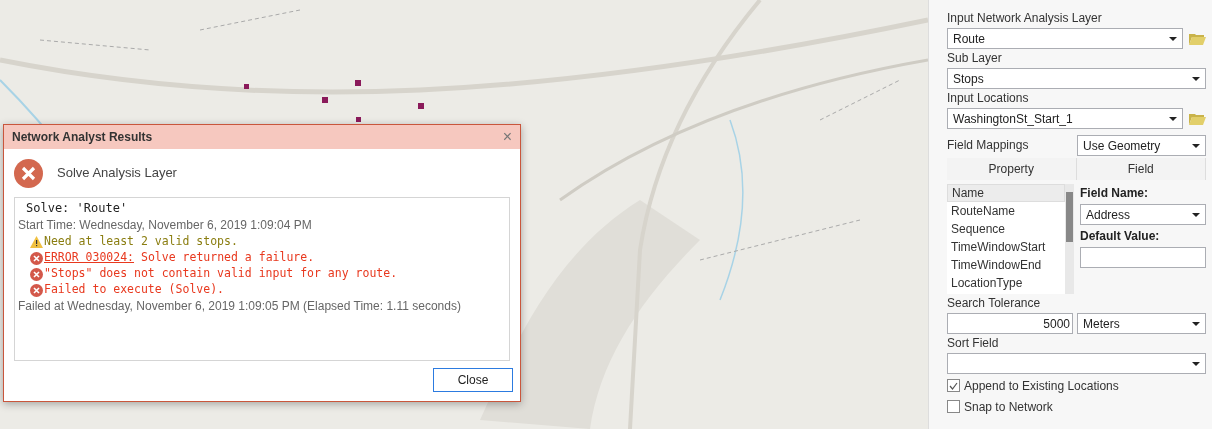 Image resolution: width=1212 pixels, height=429 pixels. What do you see at coordinates (141, 242) in the screenshot?
I see `warning-message: Need at least 2 valid stops.` at bounding box center [141, 242].